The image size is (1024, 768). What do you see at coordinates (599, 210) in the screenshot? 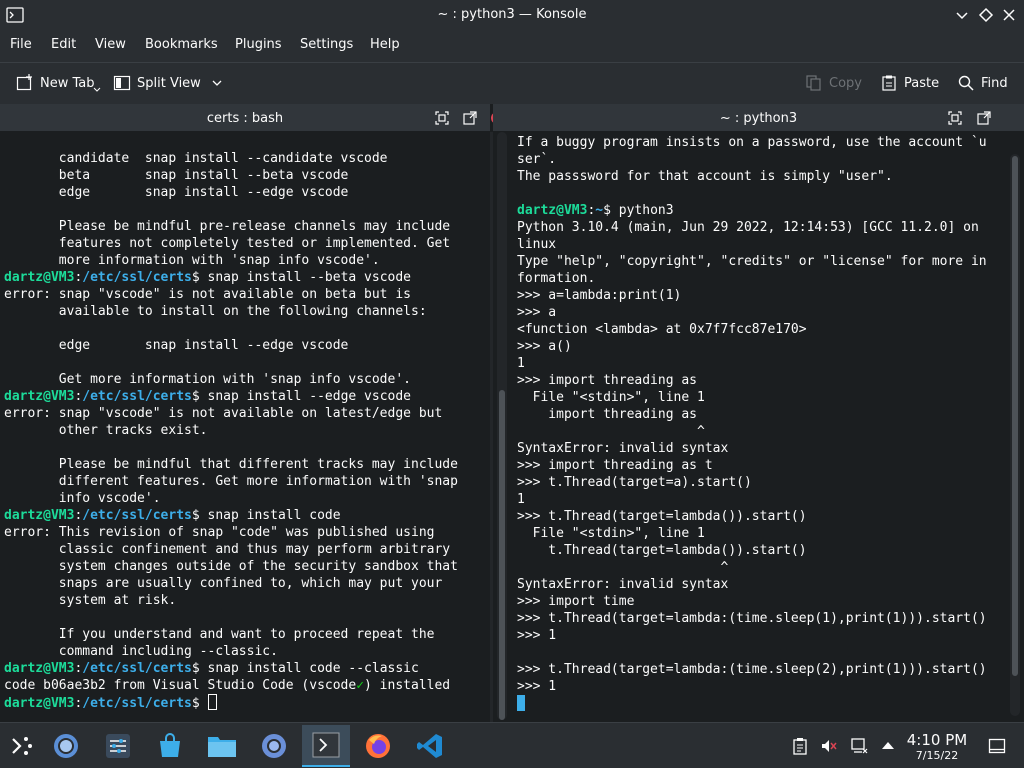
I see `prompt-path: ~` at bounding box center [599, 210].